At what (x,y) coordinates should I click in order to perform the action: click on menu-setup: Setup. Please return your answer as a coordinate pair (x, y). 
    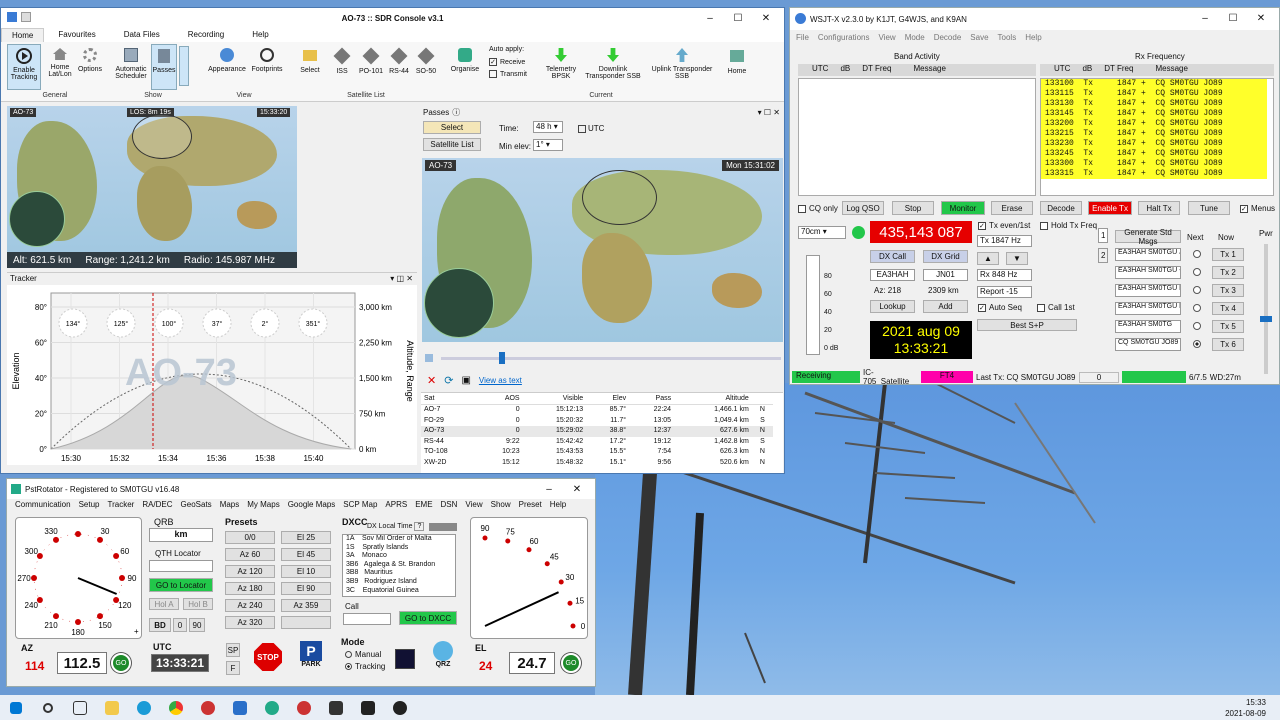
    Looking at the image, I should click on (89, 504).